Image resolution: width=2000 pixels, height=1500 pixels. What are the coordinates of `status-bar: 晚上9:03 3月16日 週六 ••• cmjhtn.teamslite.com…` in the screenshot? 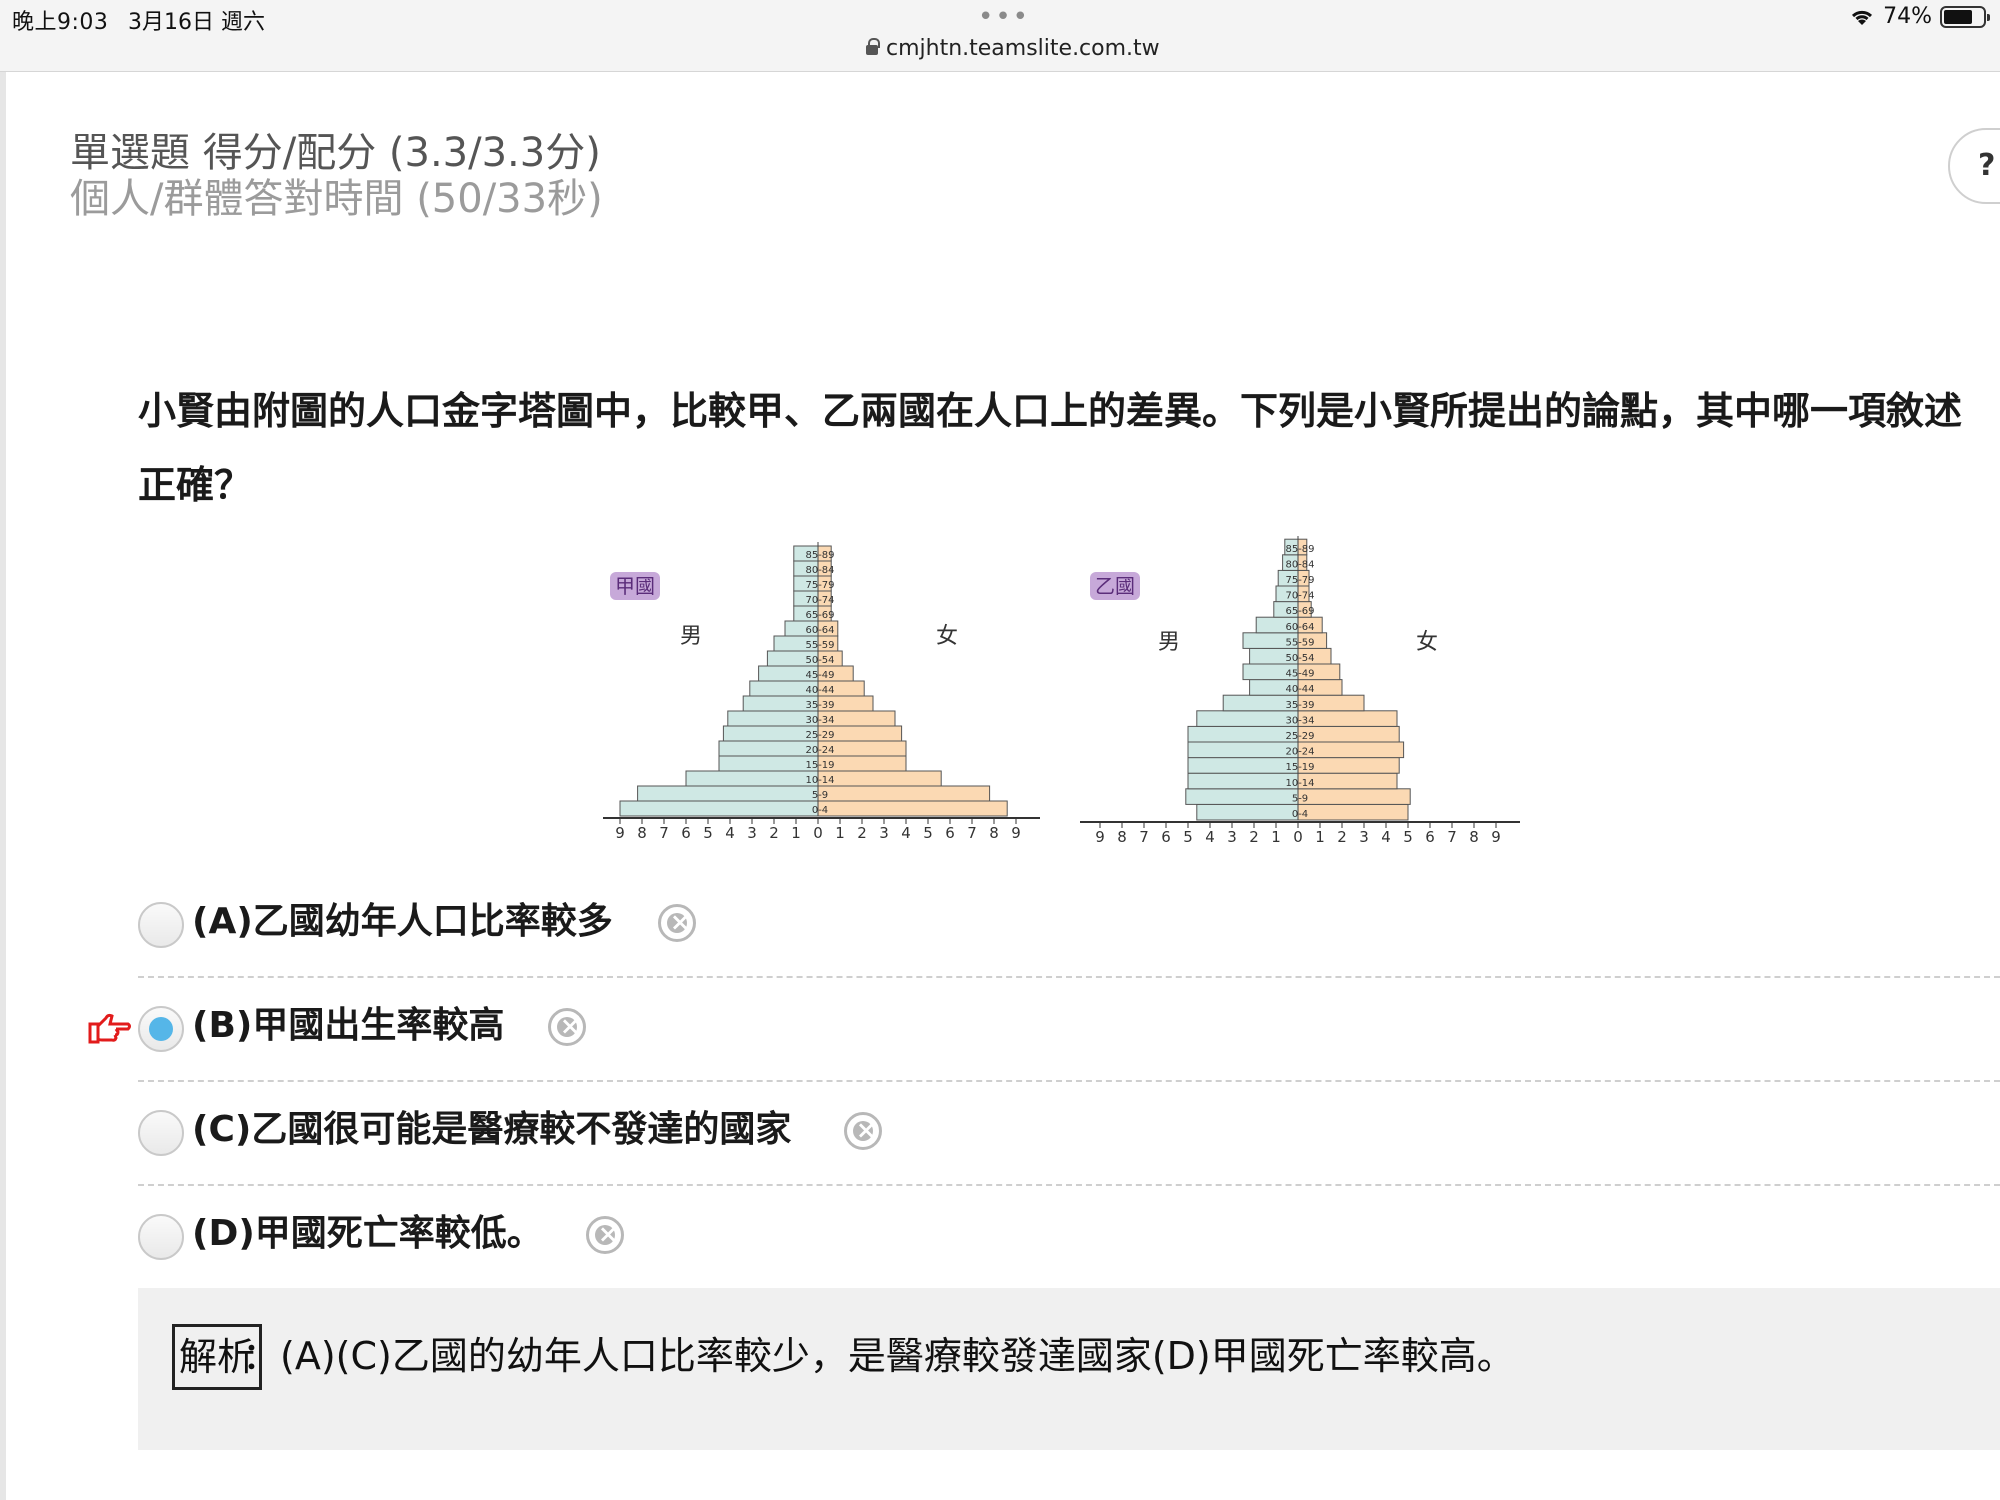 It's located at (1000, 36).